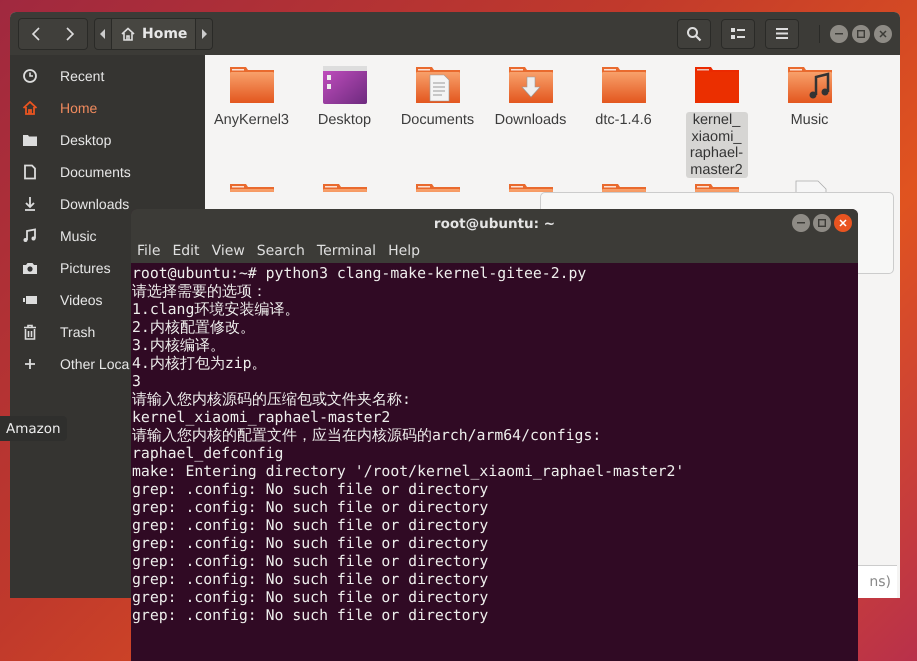 The height and width of the screenshot is (661, 917). I want to click on menu-icon, so click(782, 33).